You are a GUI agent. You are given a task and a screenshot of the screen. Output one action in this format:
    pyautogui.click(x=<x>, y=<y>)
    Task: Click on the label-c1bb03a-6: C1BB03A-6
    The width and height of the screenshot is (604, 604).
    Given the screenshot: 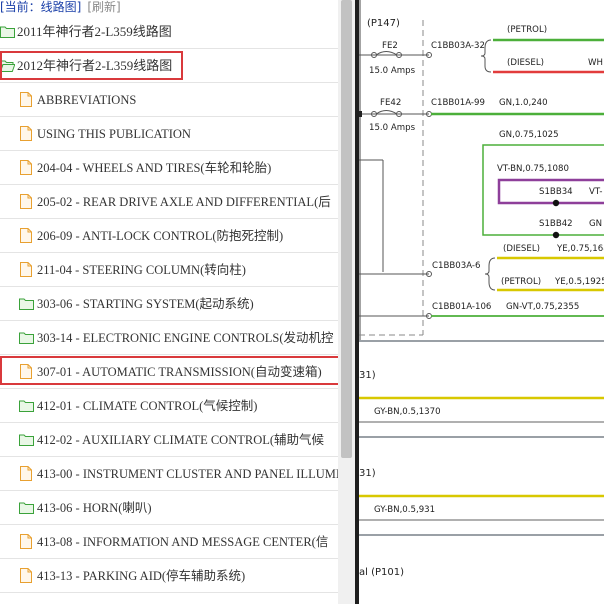 What is the action you would take?
    pyautogui.click(x=456, y=266)
    